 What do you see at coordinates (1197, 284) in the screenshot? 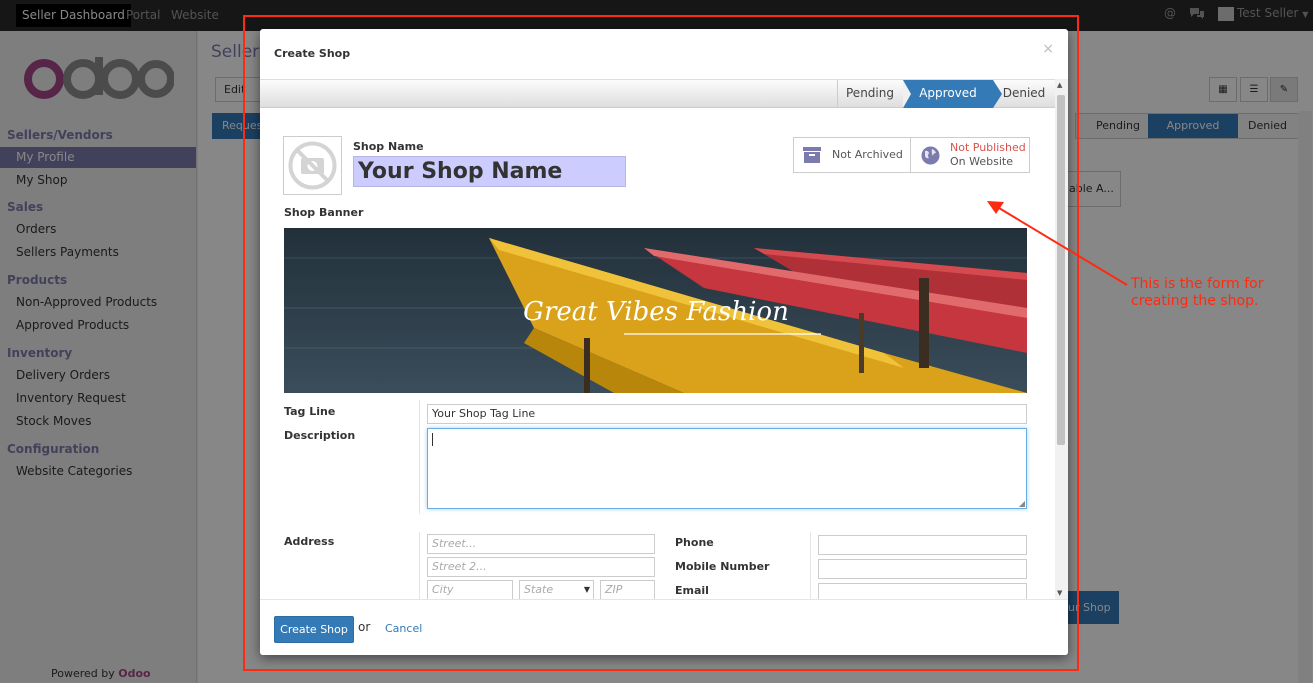
I see `annotation-line1: This is the form for` at bounding box center [1197, 284].